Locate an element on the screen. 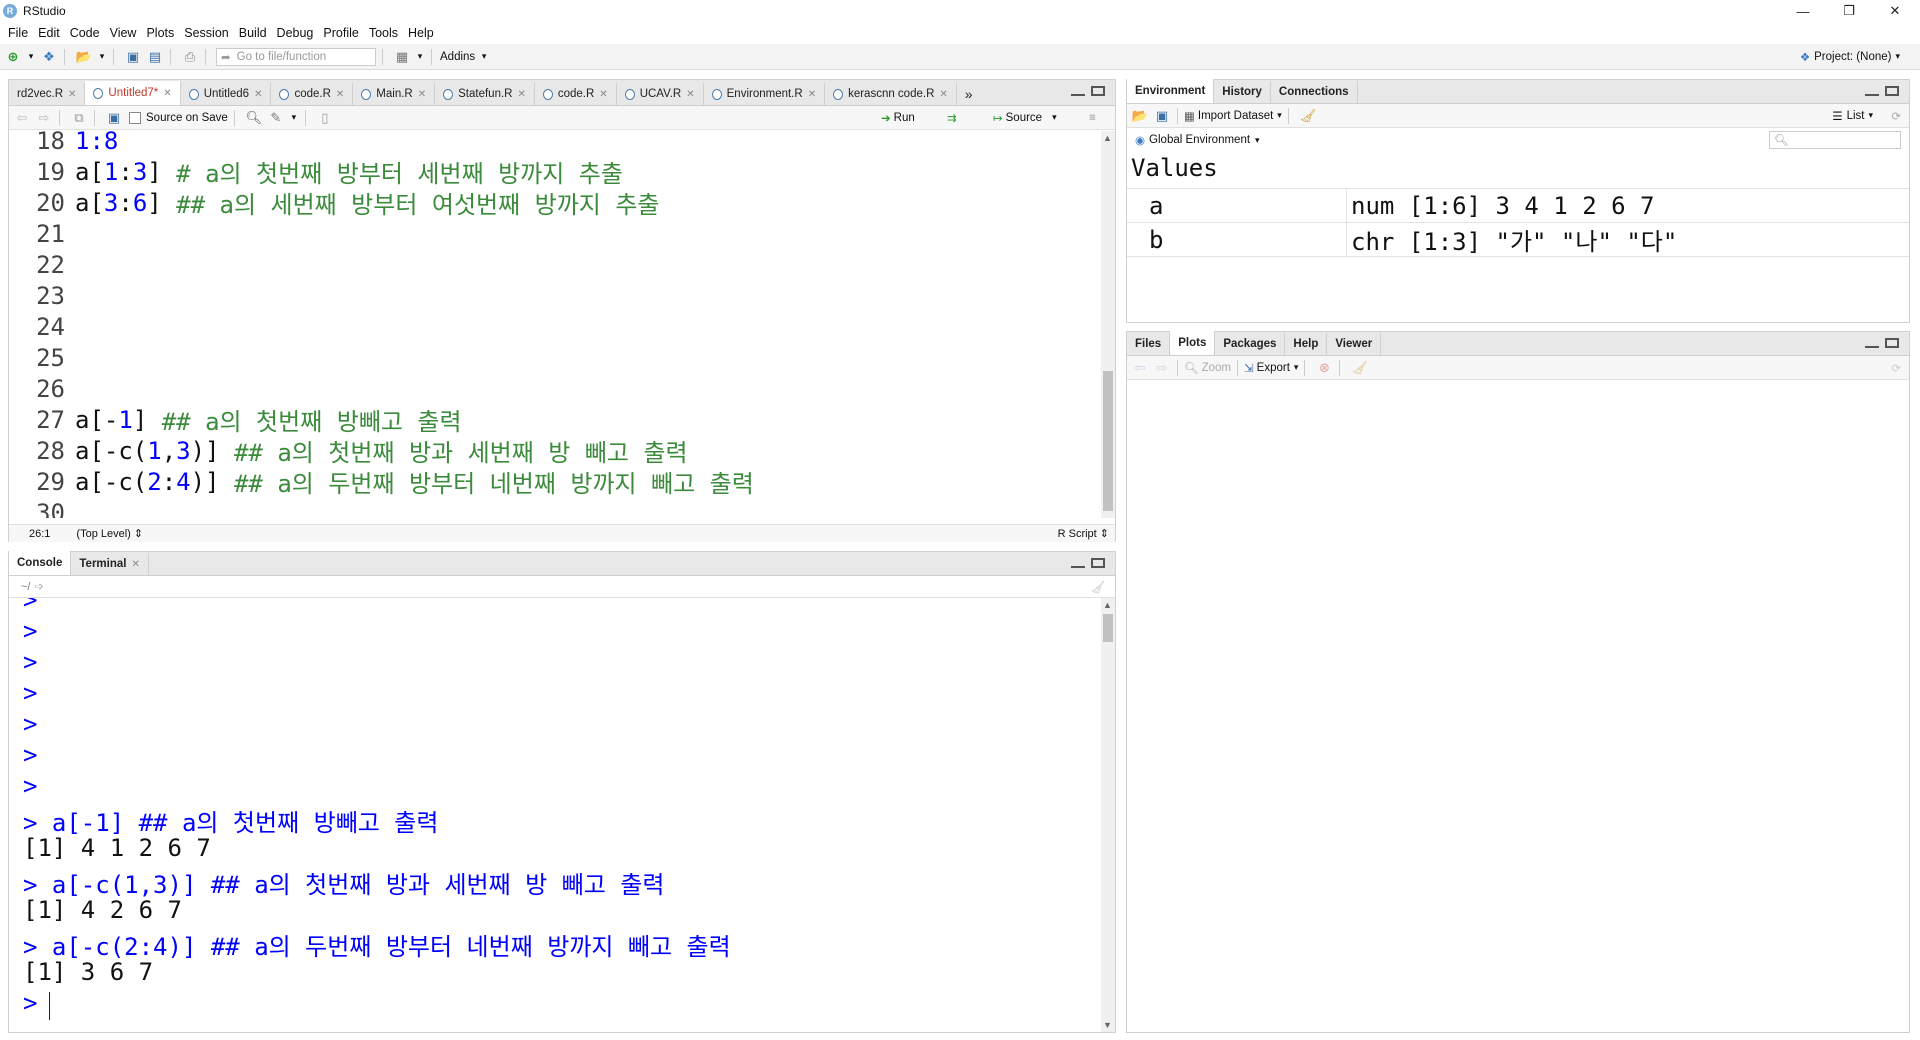 This screenshot has width=1920, height=1040. export-button: ⇲ Export ▾ is located at coordinates (1271, 368).